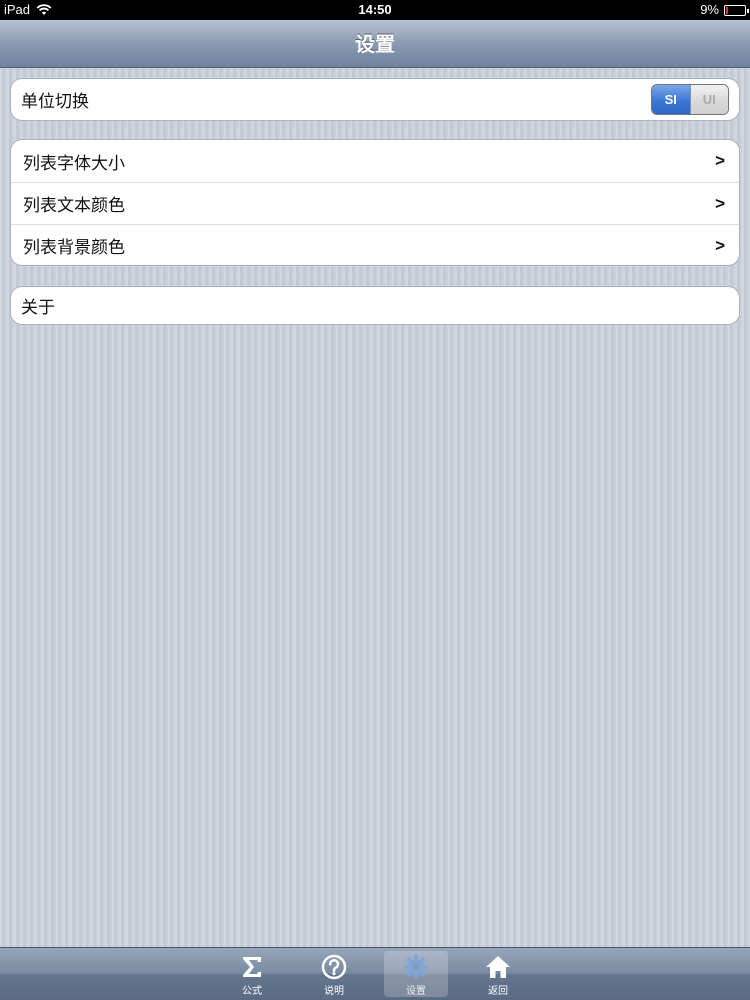 The width and height of the screenshot is (750, 1000). I want to click on status-bar: iPad 14:50 9%, so click(375, 10).